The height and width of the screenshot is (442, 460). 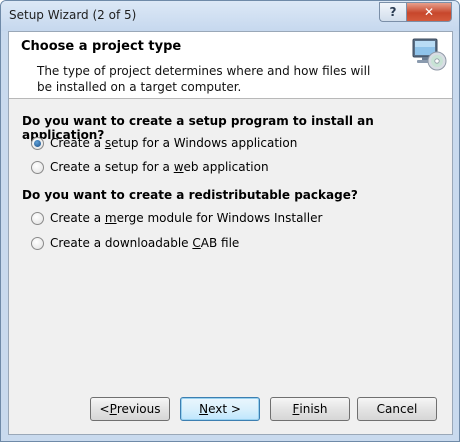 I want to click on label-mnemonic: w, so click(x=178, y=167).